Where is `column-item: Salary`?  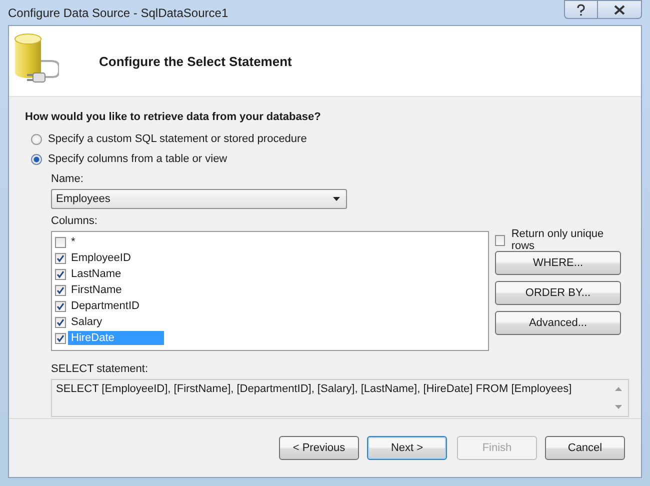
column-item: Salary is located at coordinates (87, 322).